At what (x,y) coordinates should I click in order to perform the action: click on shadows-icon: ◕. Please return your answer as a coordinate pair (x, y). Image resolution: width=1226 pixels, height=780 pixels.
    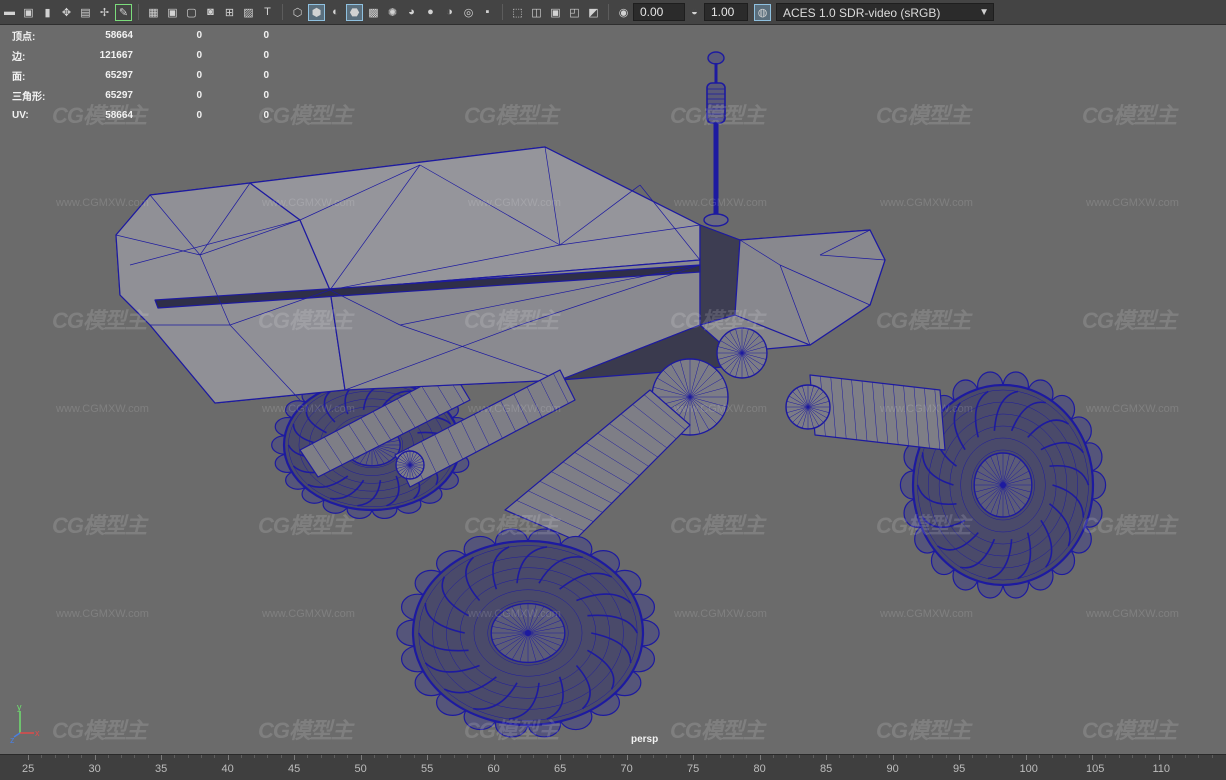
    Looking at the image, I should click on (411, 12).